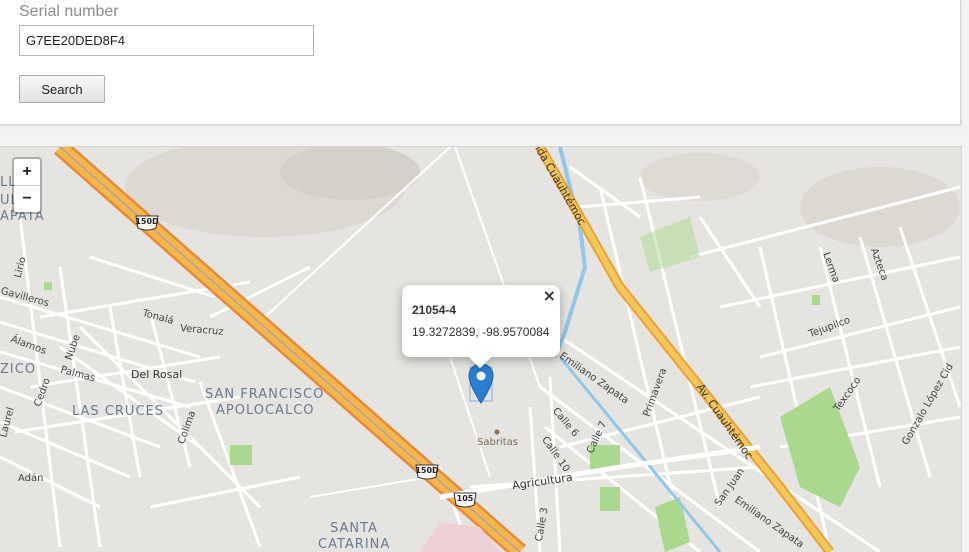 This screenshot has height=552, width=969. Describe the element at coordinates (265, 410) in the screenshot. I see `district-label: APOLOCALCO` at that location.